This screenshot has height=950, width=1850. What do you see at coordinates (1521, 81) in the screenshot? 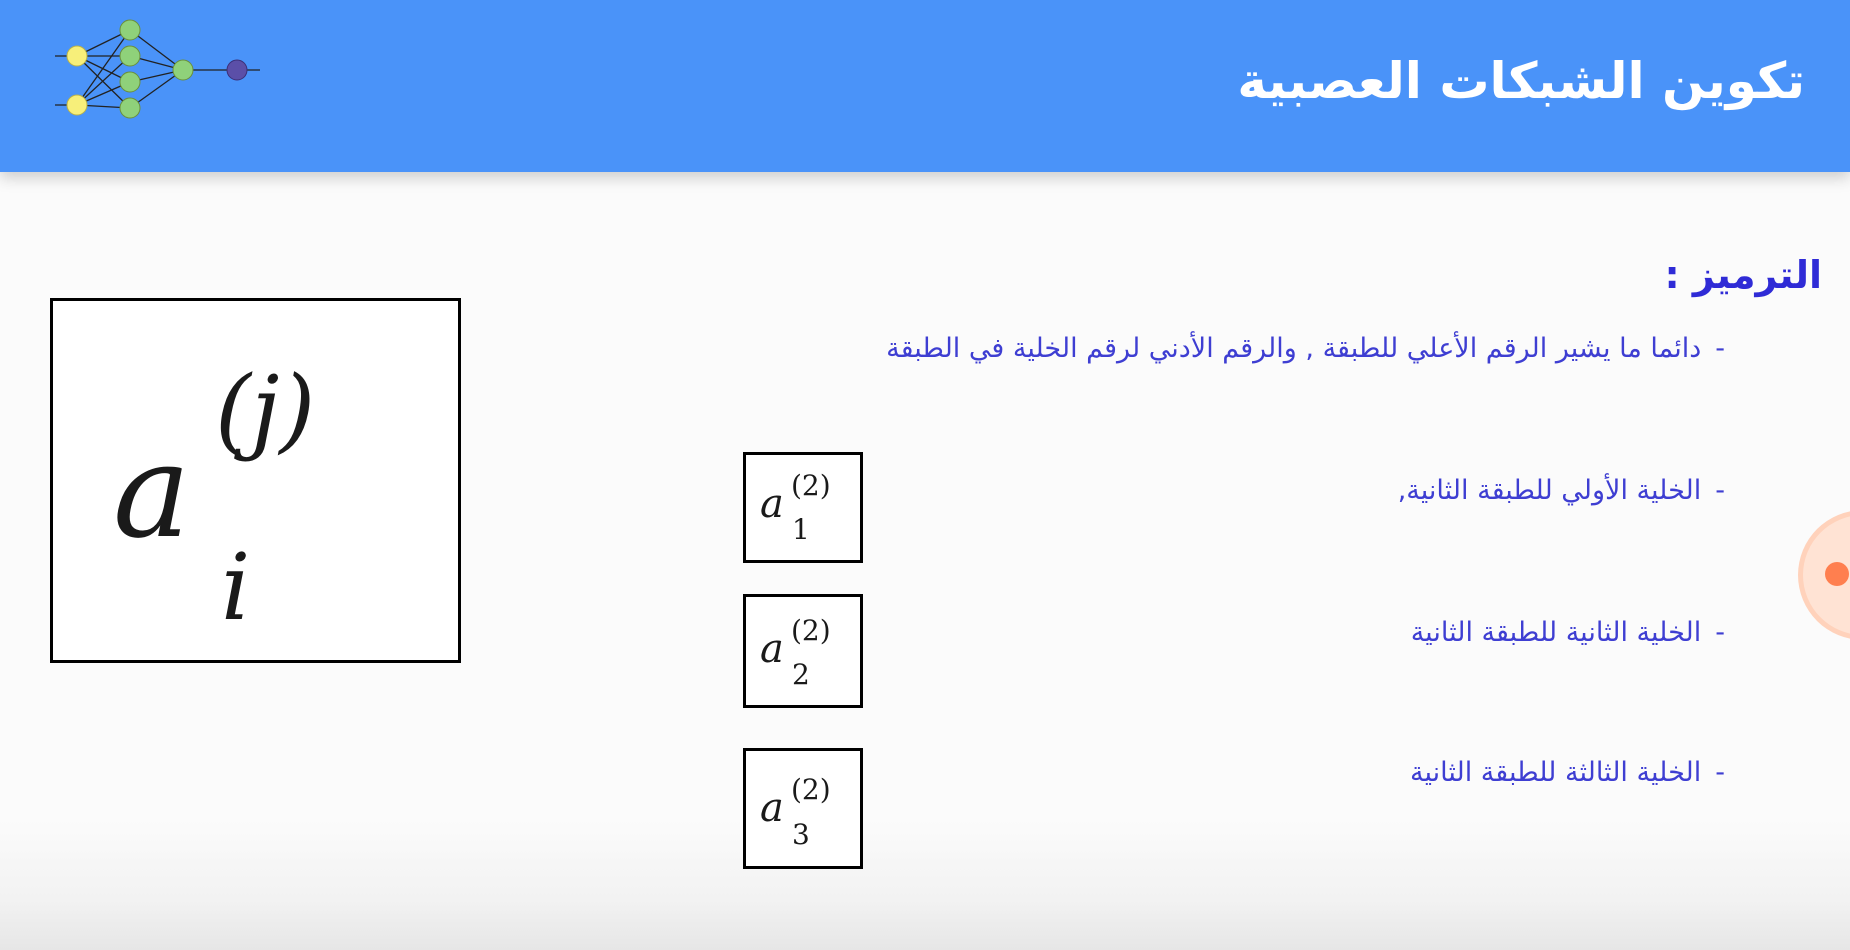
I see `slide-title: تكوين الشبكات العصبية` at bounding box center [1521, 81].